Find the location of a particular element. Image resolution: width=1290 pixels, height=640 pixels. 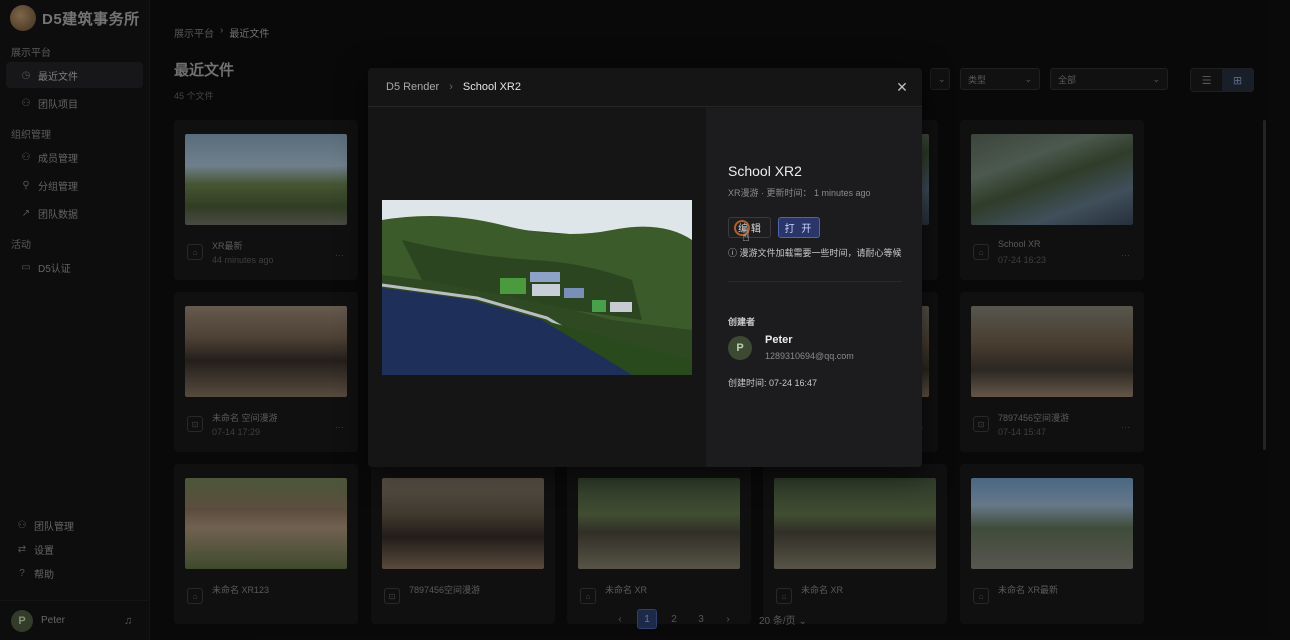

divider is located at coordinates (815, 281).